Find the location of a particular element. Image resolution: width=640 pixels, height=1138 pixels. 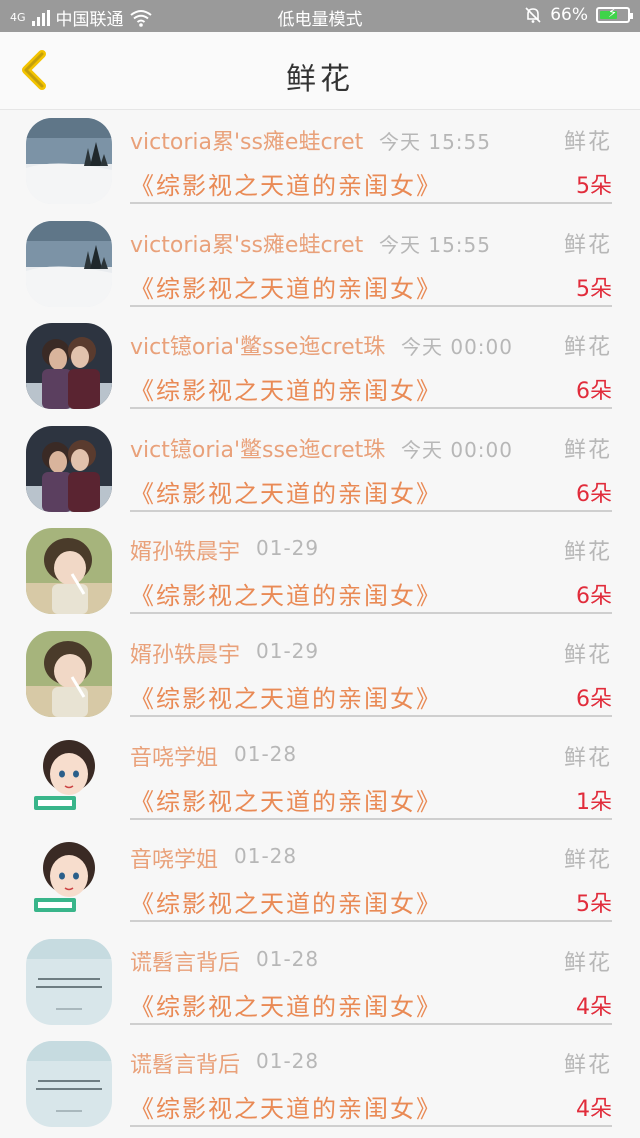

page-title: 鲜花 is located at coordinates (320, 79).